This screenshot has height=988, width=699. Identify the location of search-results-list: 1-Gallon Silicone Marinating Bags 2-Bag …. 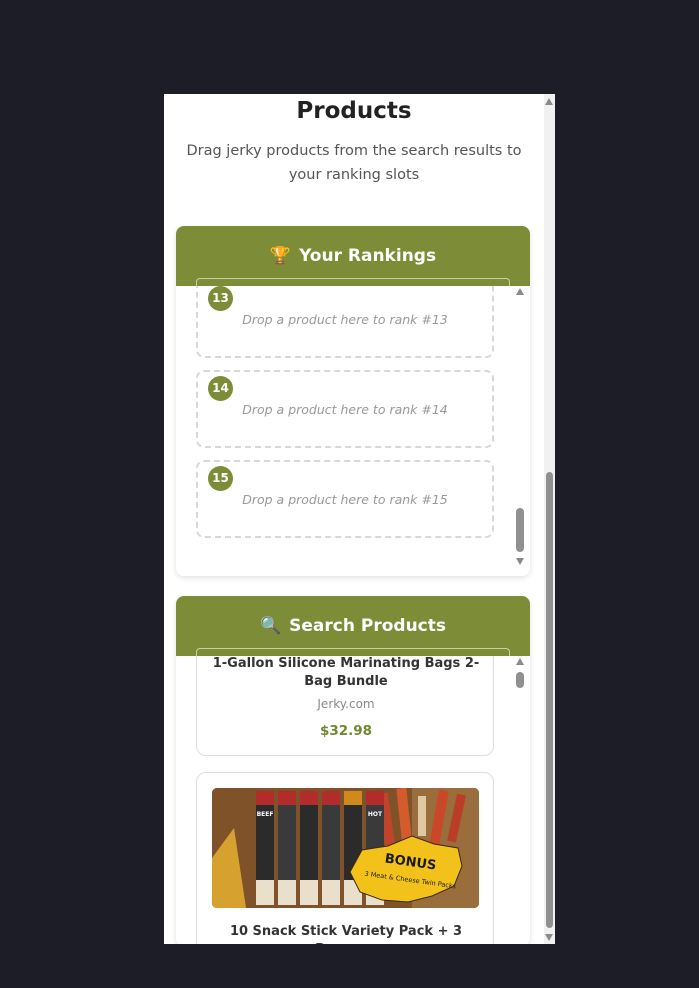
(353, 800).